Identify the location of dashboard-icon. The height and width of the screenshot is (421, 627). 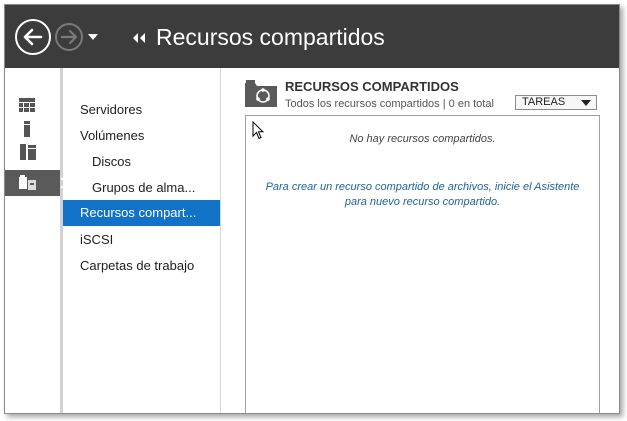
(27, 105).